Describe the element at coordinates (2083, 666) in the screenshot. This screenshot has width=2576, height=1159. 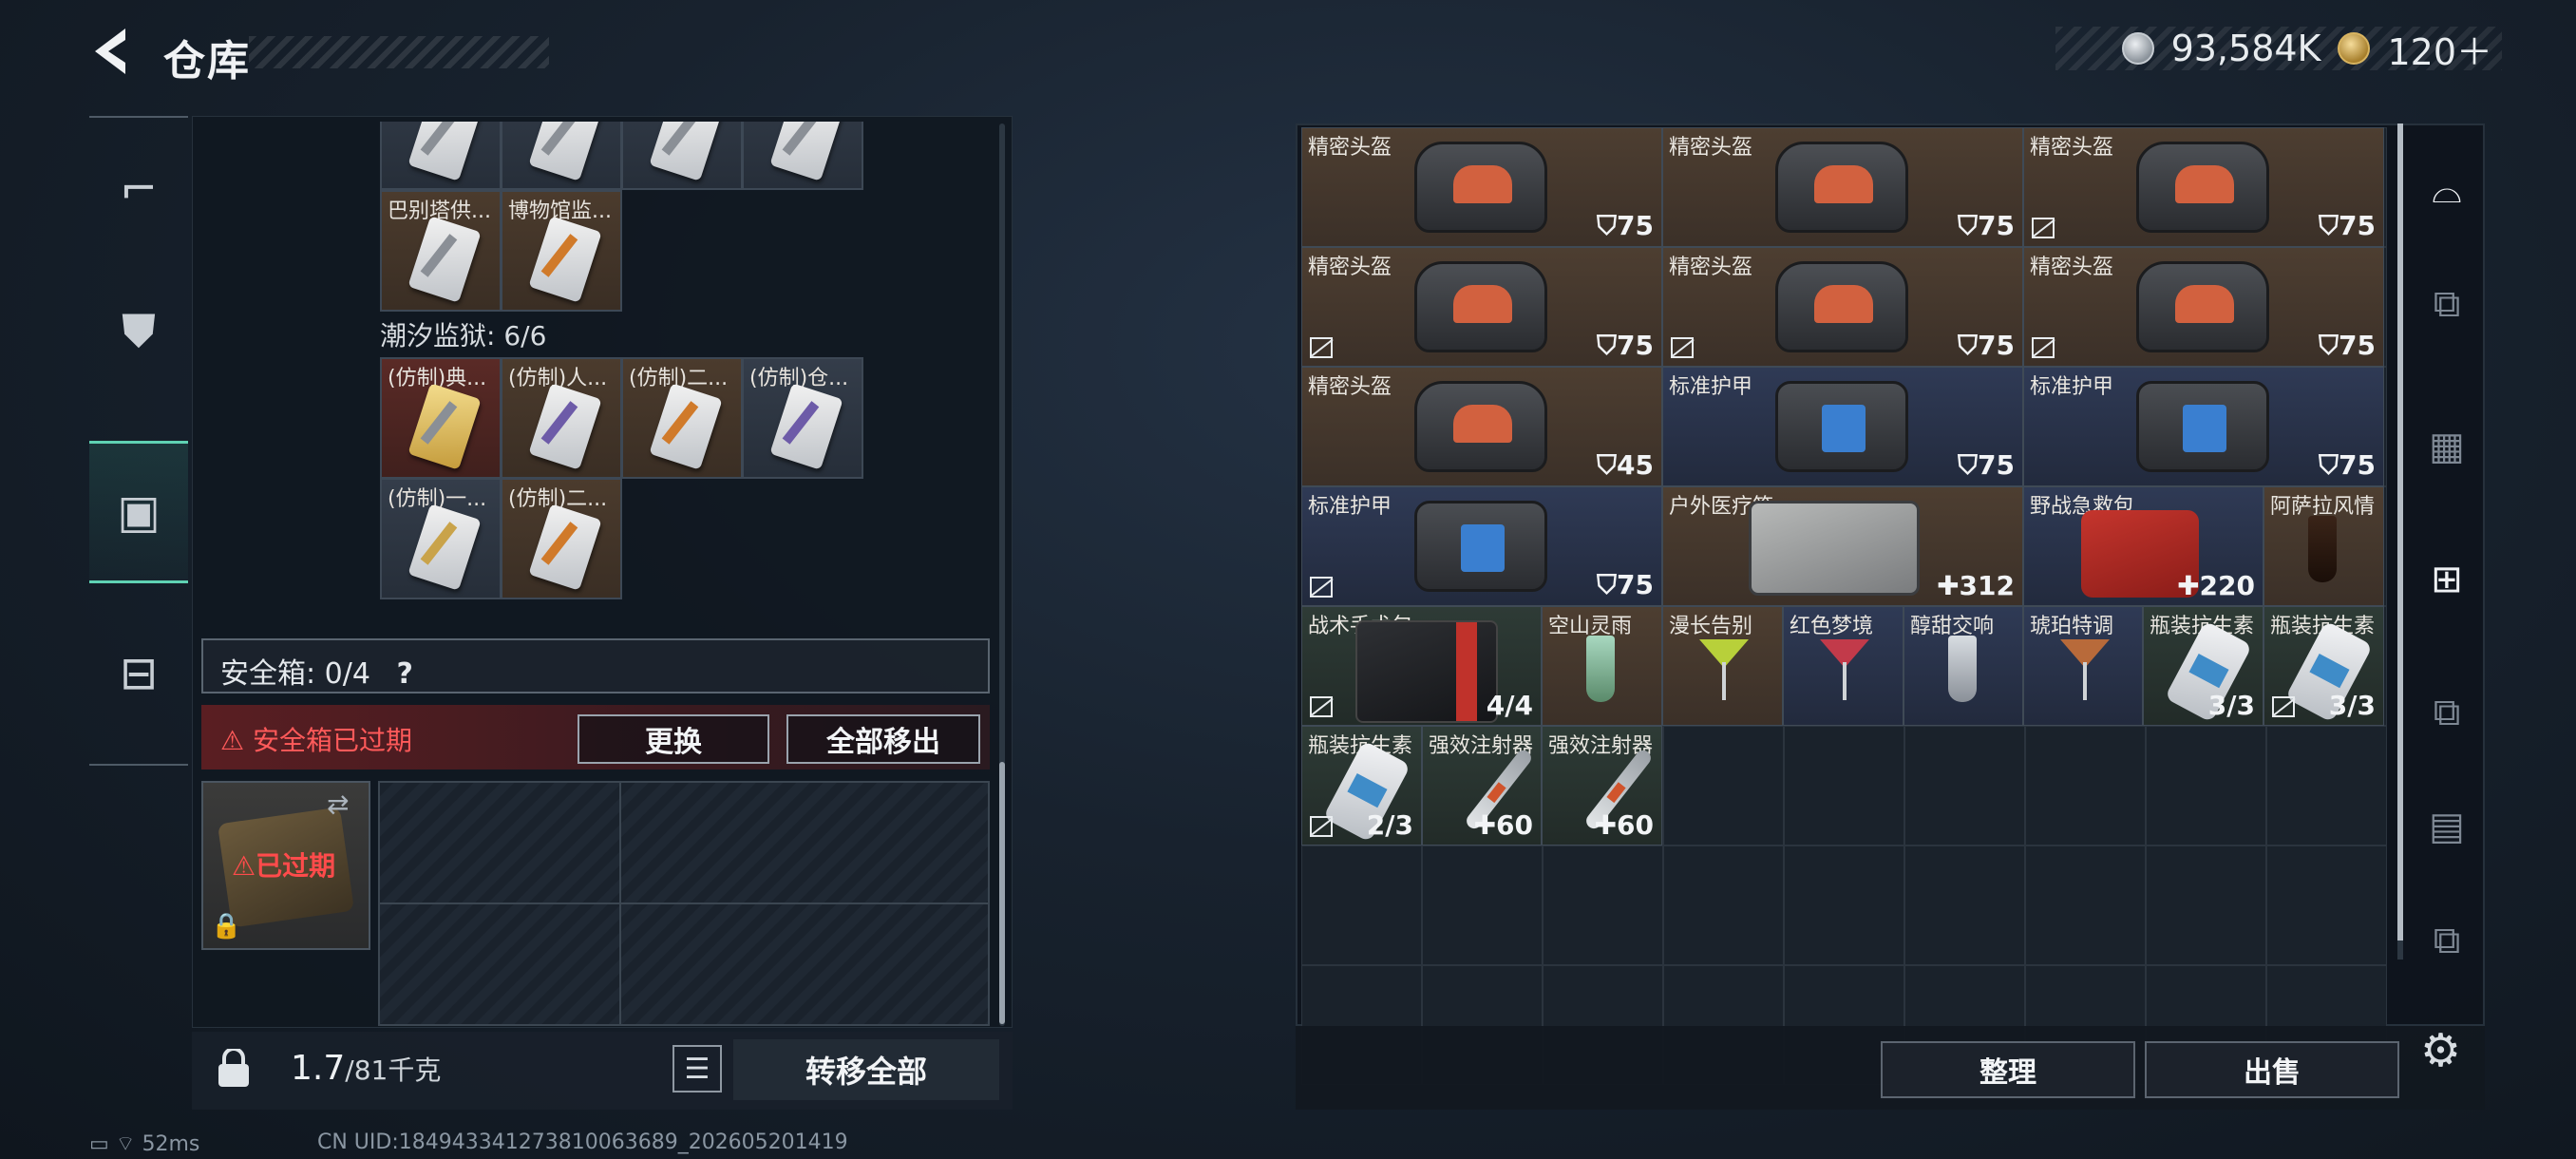
I see `item-drink: 琥珀特调` at that location.